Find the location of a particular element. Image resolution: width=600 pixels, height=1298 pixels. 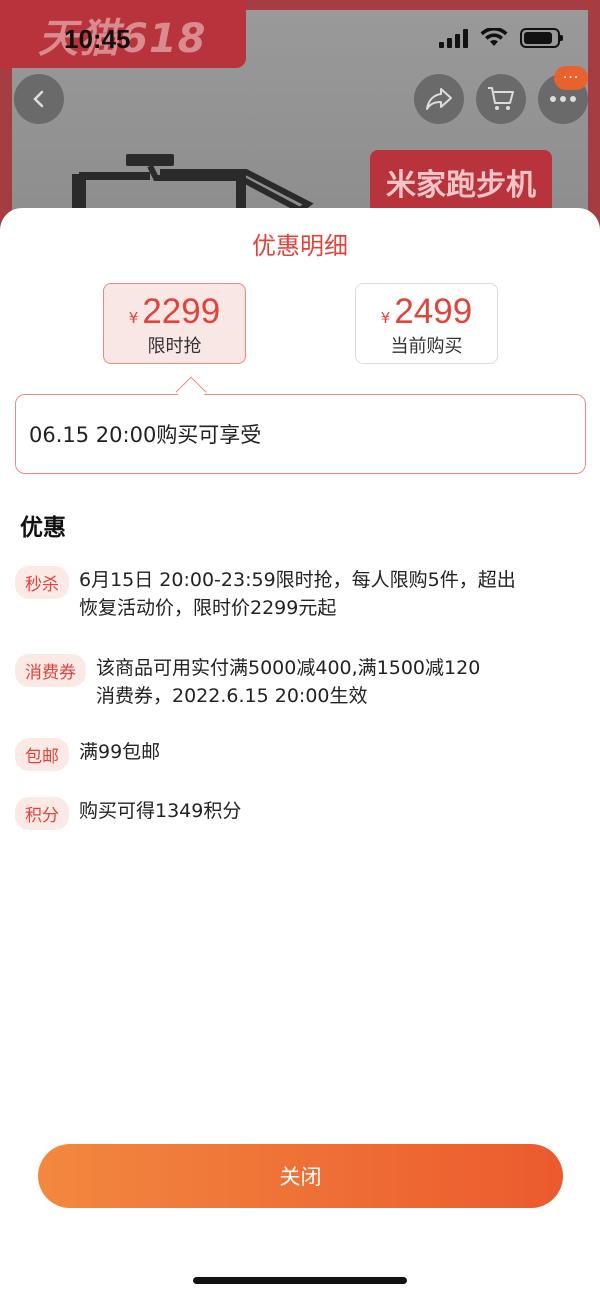

perk-item-points: 积分 购买可得1349积分 is located at coordinates (128, 813).